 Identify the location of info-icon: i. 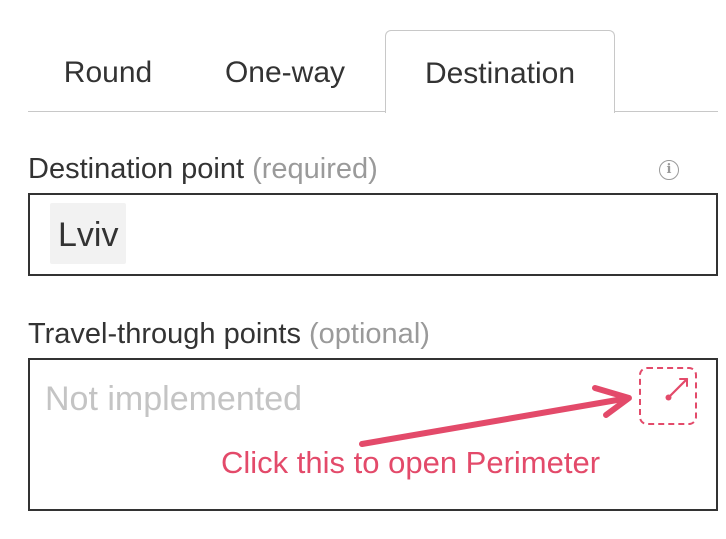
(669, 170).